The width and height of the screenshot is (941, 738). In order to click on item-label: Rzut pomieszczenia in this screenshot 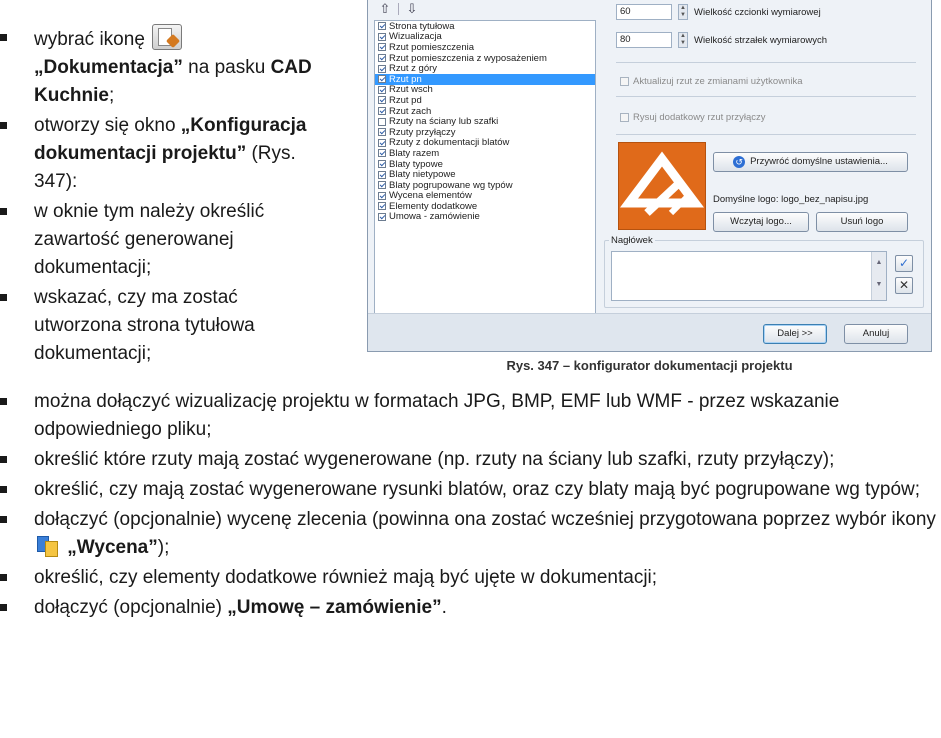, I will do `click(432, 47)`.